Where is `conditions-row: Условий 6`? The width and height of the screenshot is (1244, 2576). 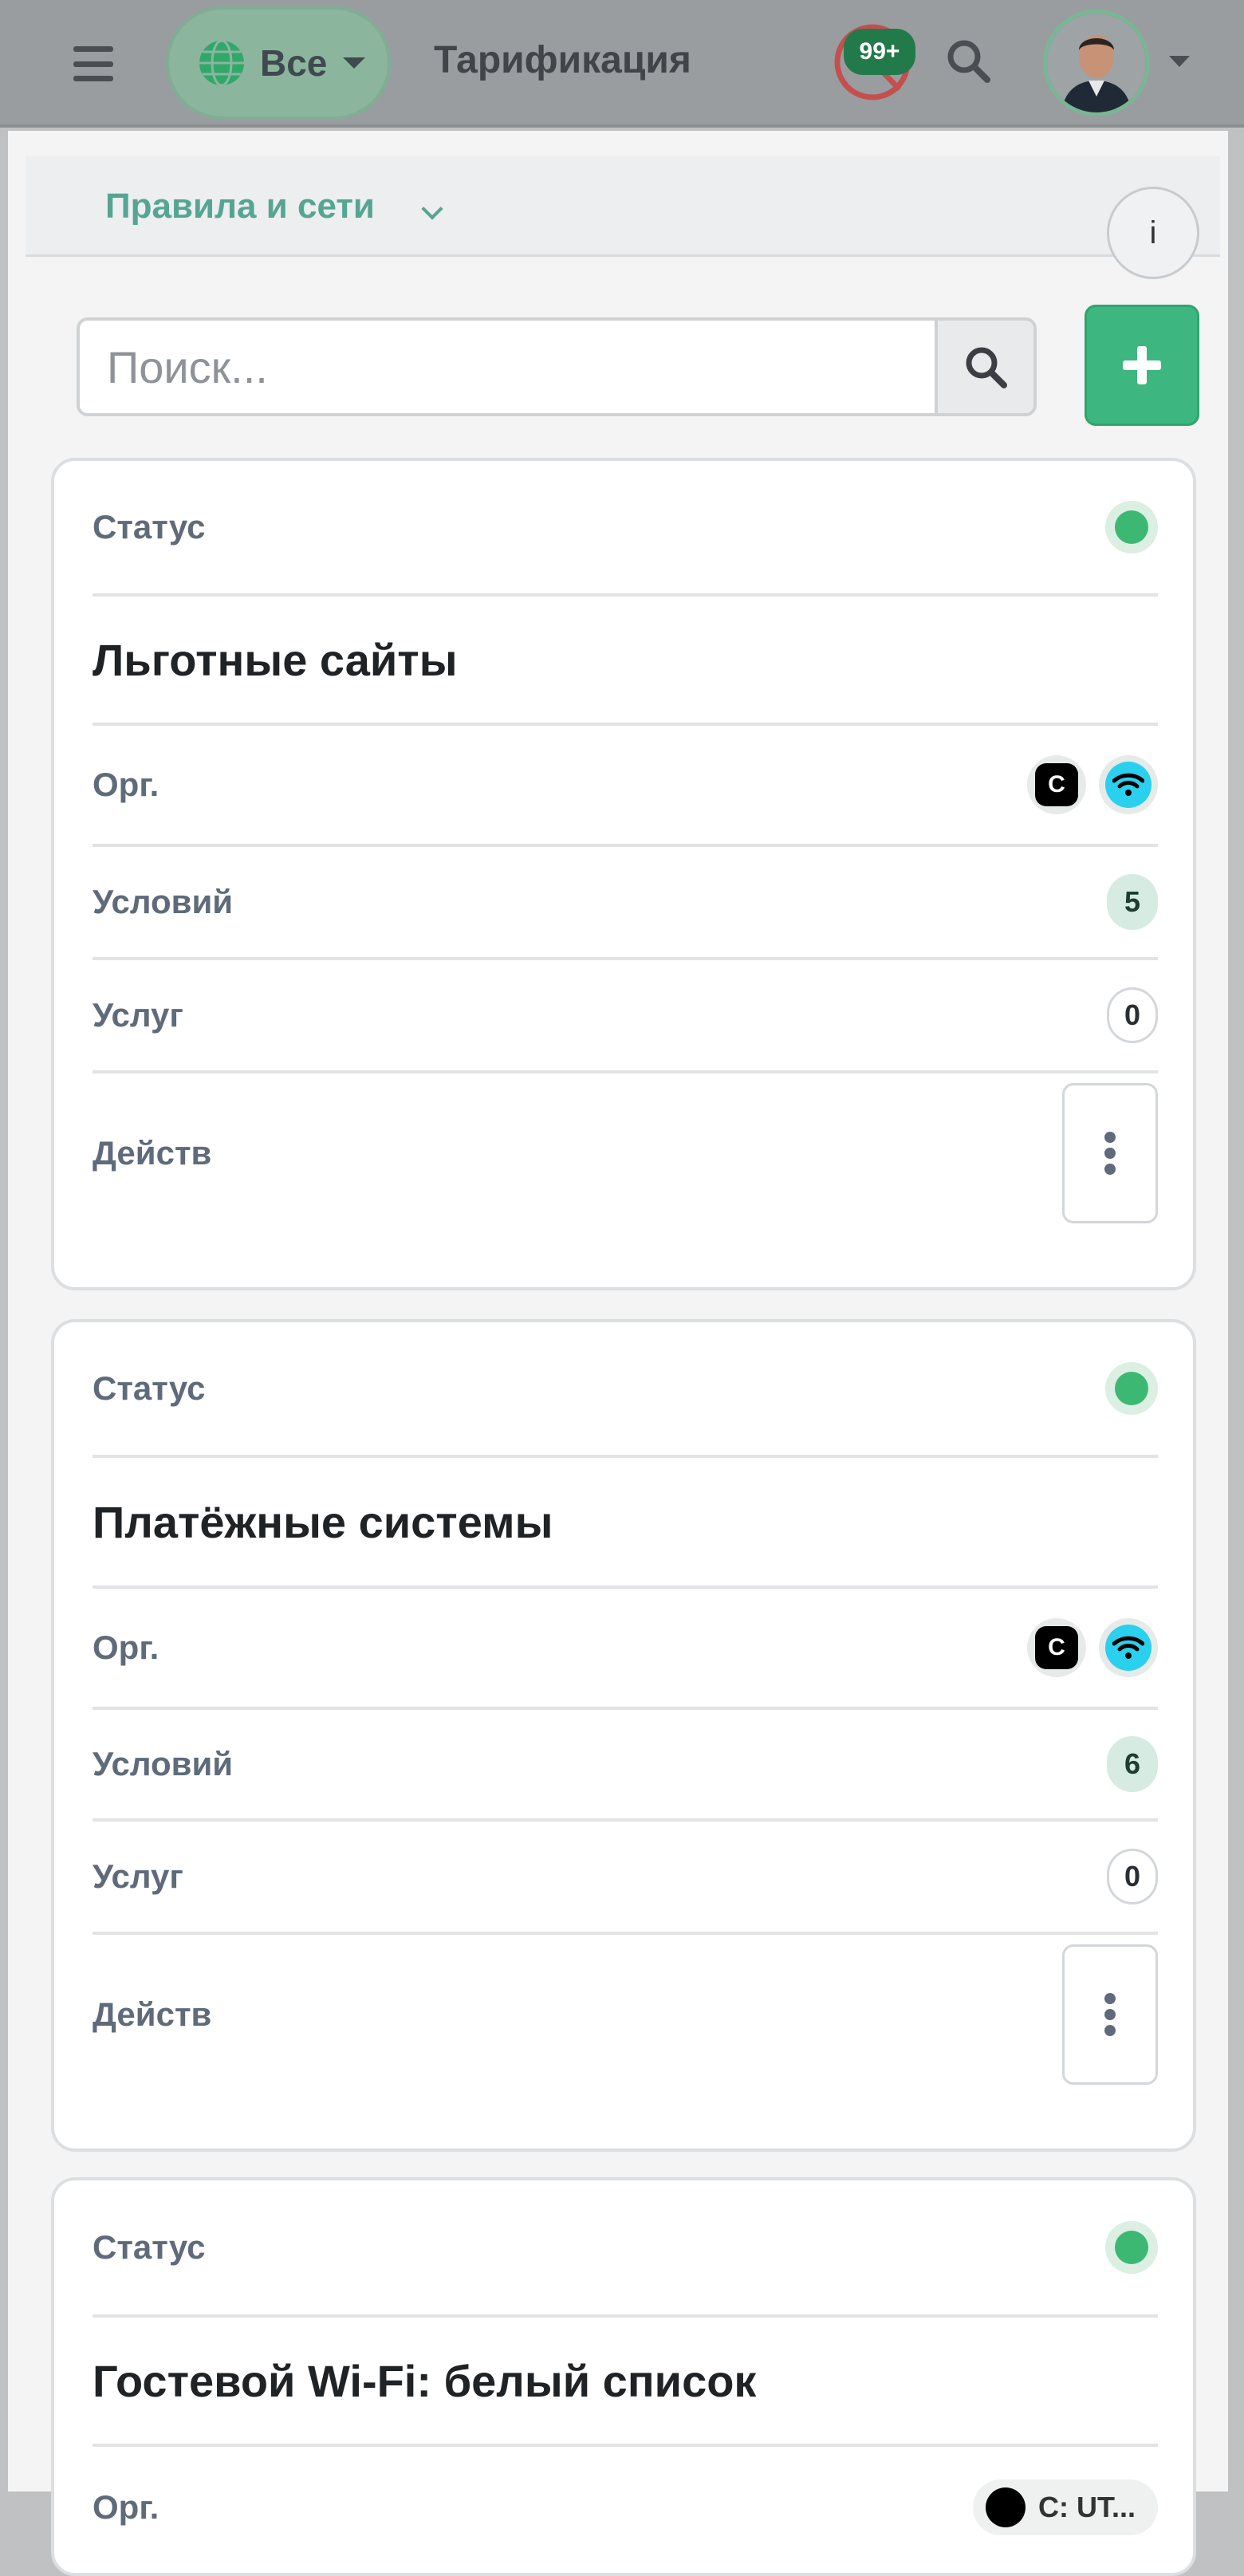
conditions-row: Условий 6 is located at coordinates (625, 1766).